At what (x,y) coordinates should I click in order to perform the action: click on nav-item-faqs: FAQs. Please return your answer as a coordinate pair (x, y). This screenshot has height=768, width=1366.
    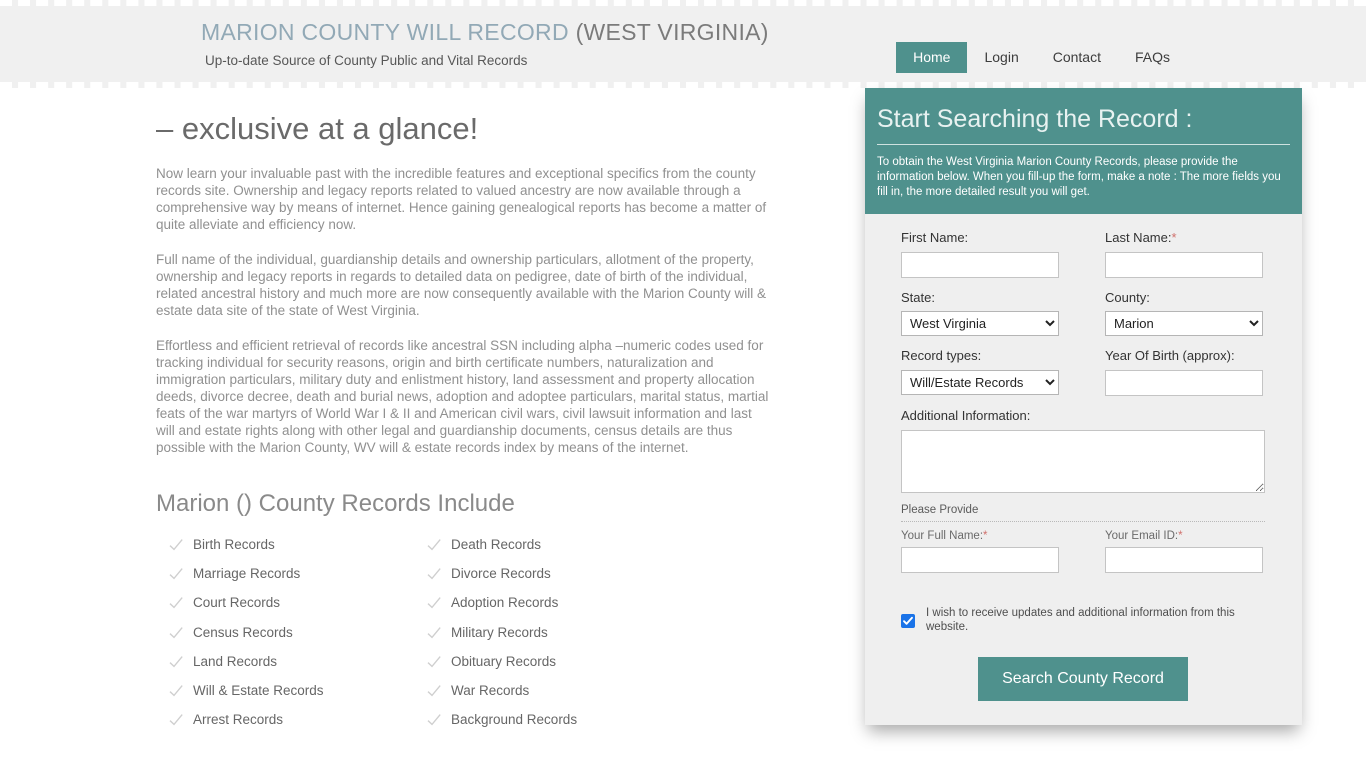
    Looking at the image, I should click on (1152, 57).